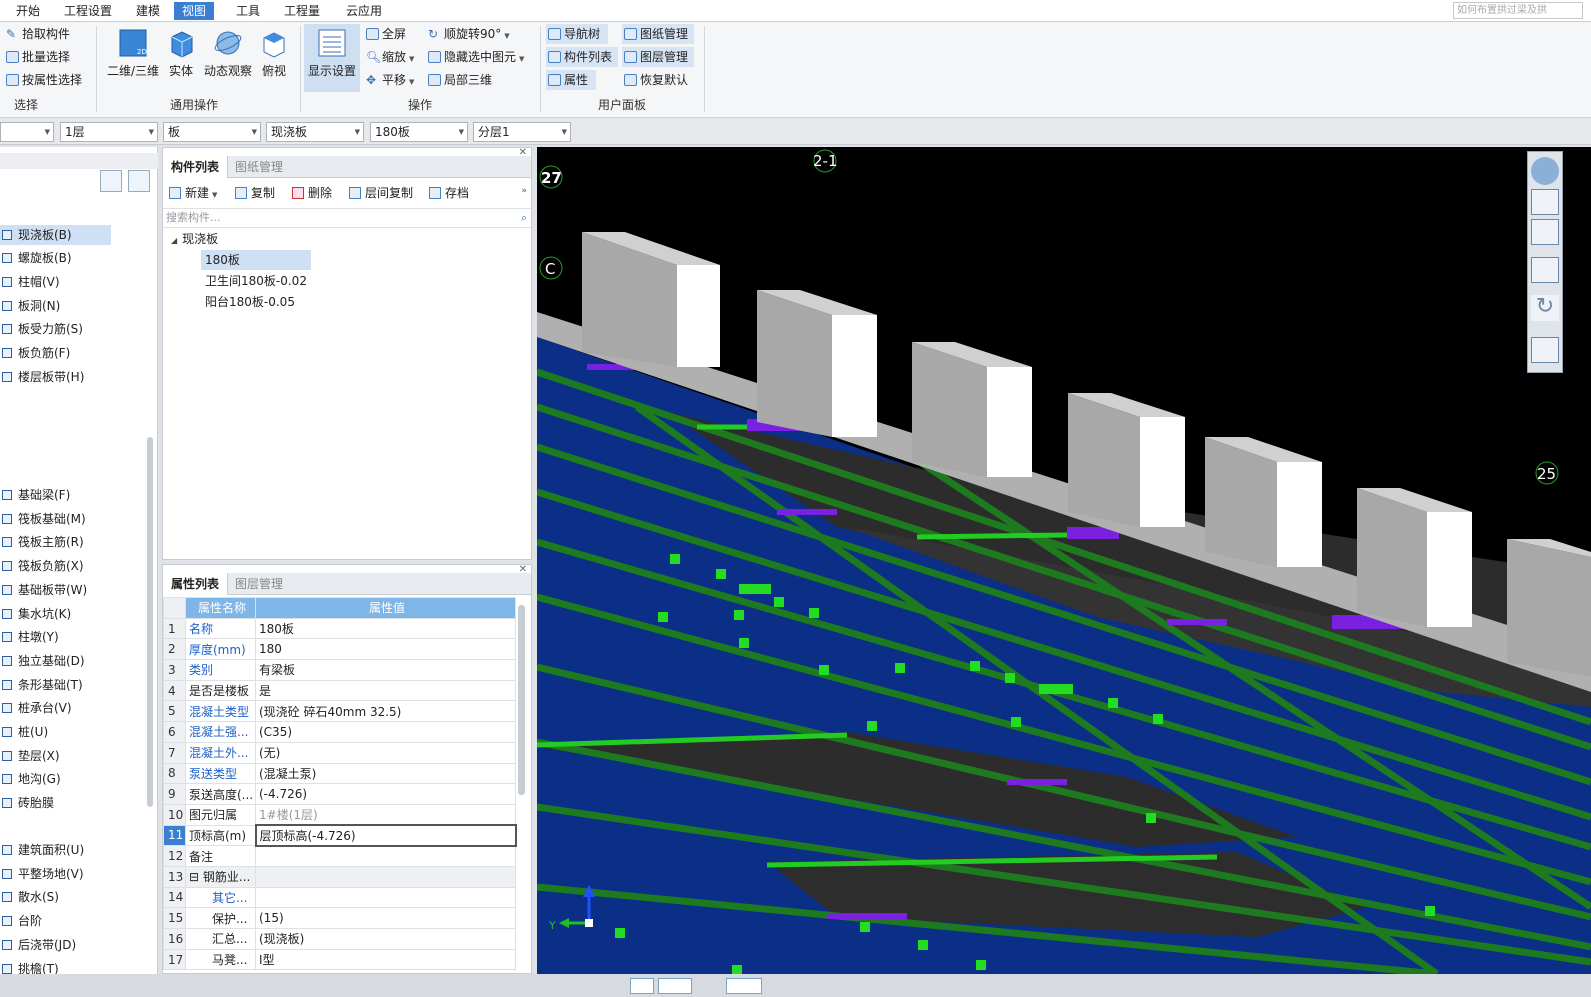 The width and height of the screenshot is (1591, 997). I want to click on display-settings-button: 显示设置, so click(332, 58).